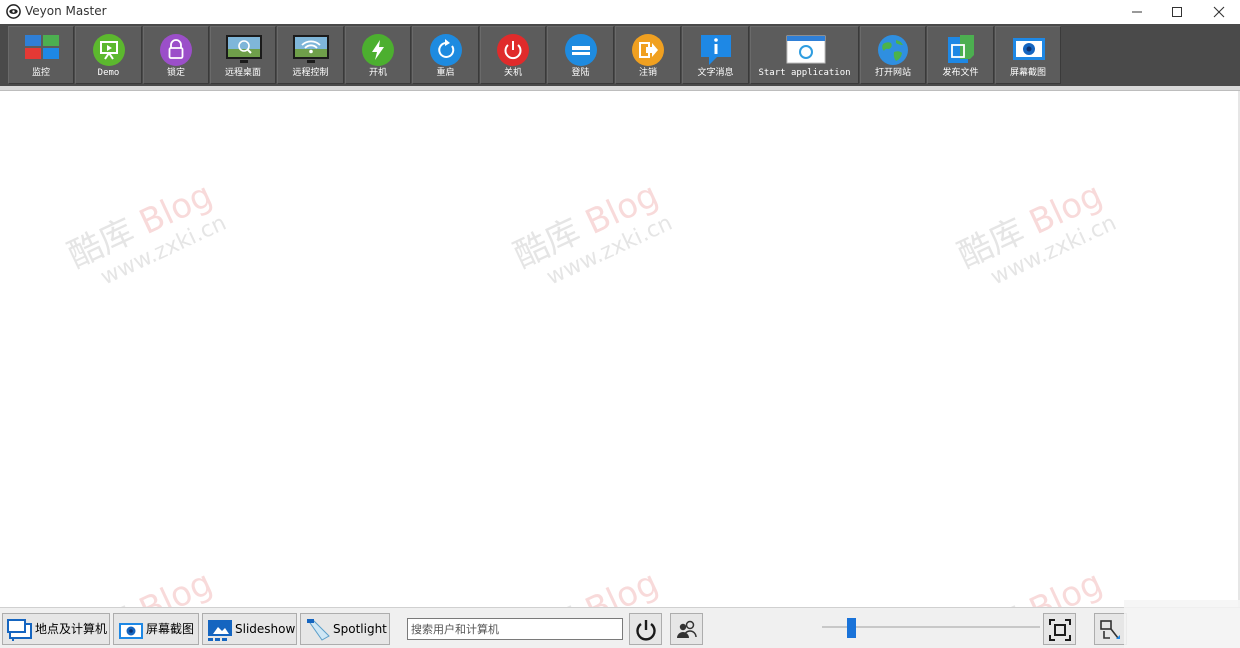 This screenshot has width=1240, height=648. I want to click on toolbar-send-file-button: 发布文件, so click(960, 55).